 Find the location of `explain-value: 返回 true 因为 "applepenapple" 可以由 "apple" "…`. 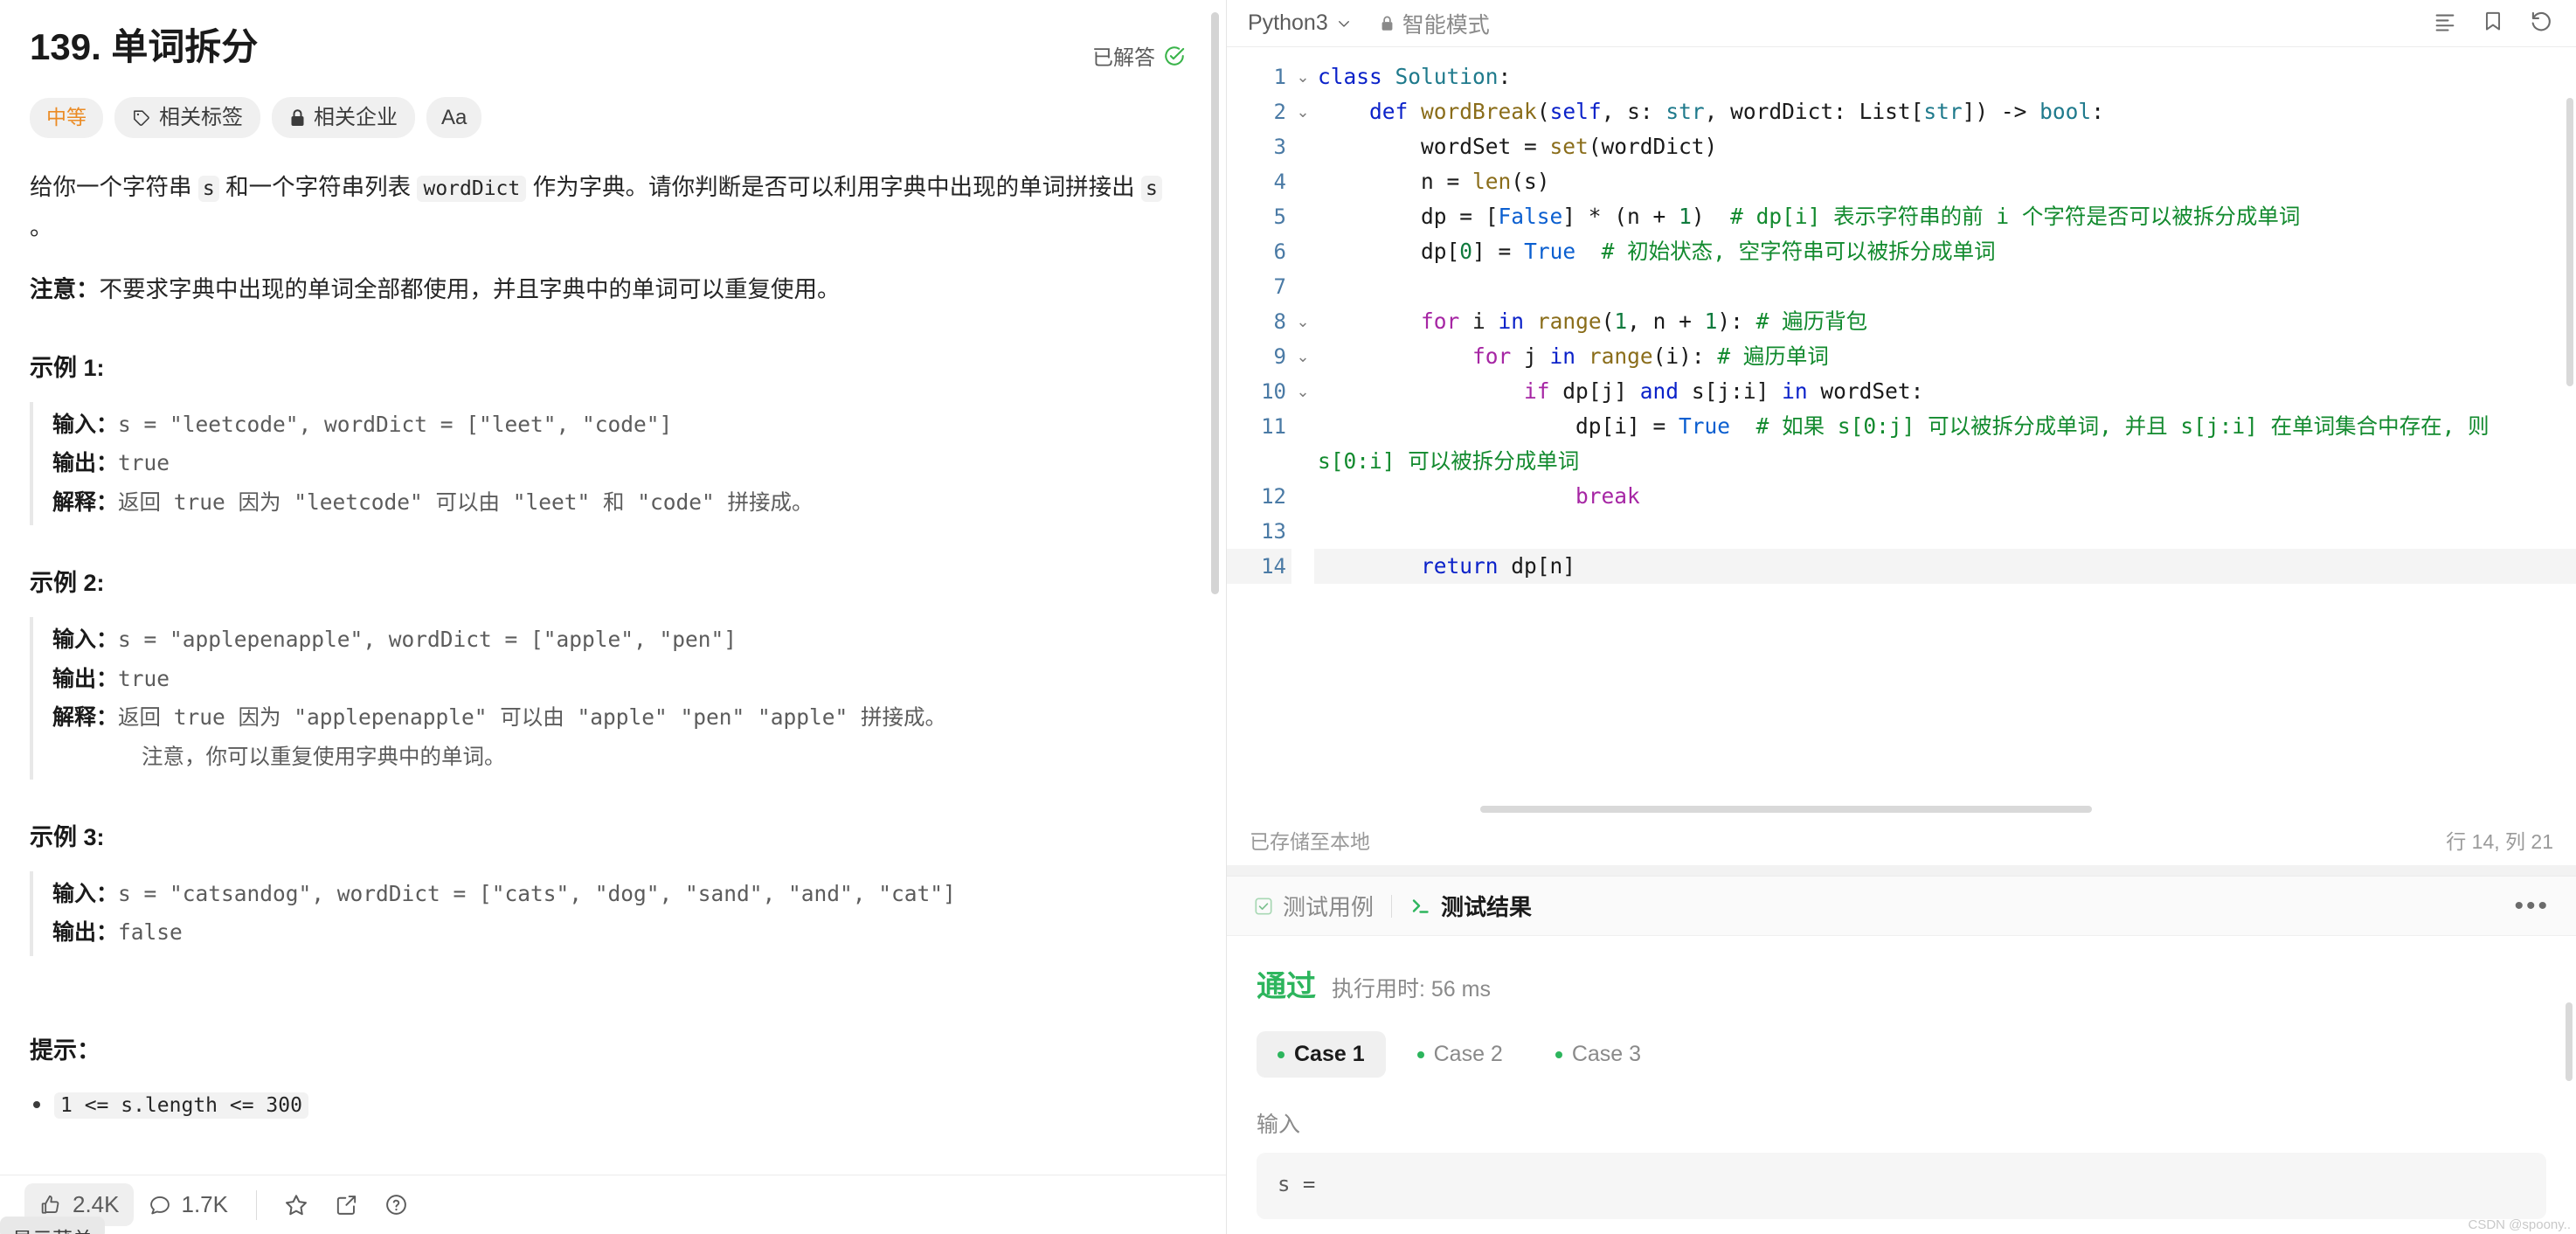

explain-value: 返回 true 因为 "applepenapple" 可以由 "apple" "… is located at coordinates (532, 718).